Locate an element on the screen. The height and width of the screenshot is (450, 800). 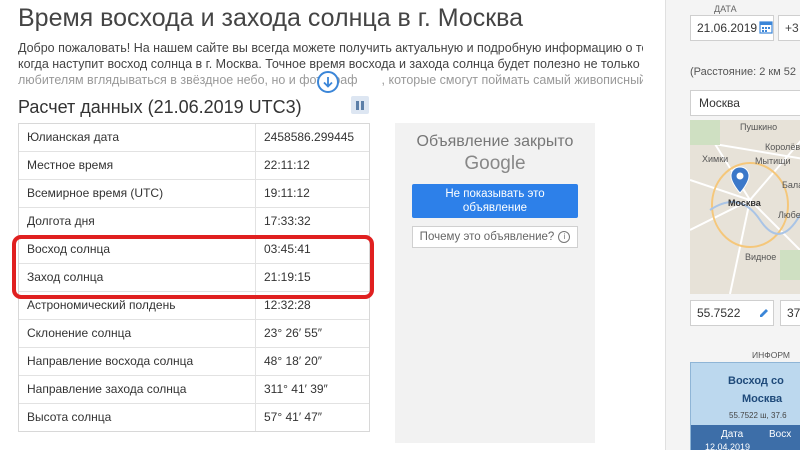
row-label: Направление восхода солнца is located at coordinates (137, 361).